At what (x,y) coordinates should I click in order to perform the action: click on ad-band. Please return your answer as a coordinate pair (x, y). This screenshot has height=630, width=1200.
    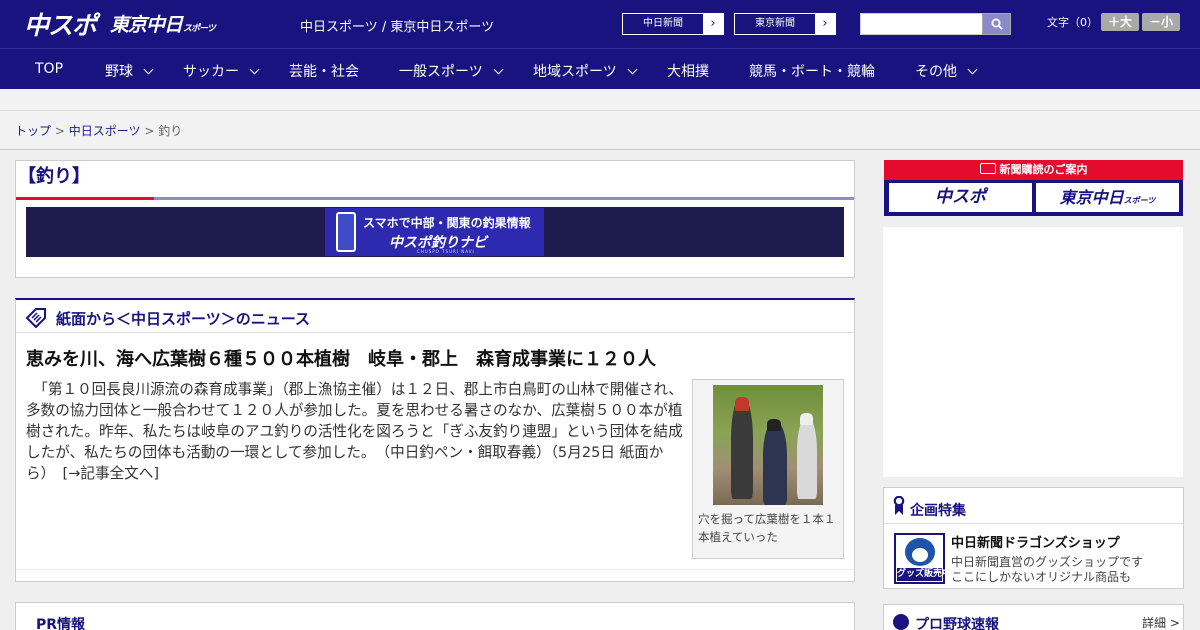
    Looking at the image, I should click on (600, 100).